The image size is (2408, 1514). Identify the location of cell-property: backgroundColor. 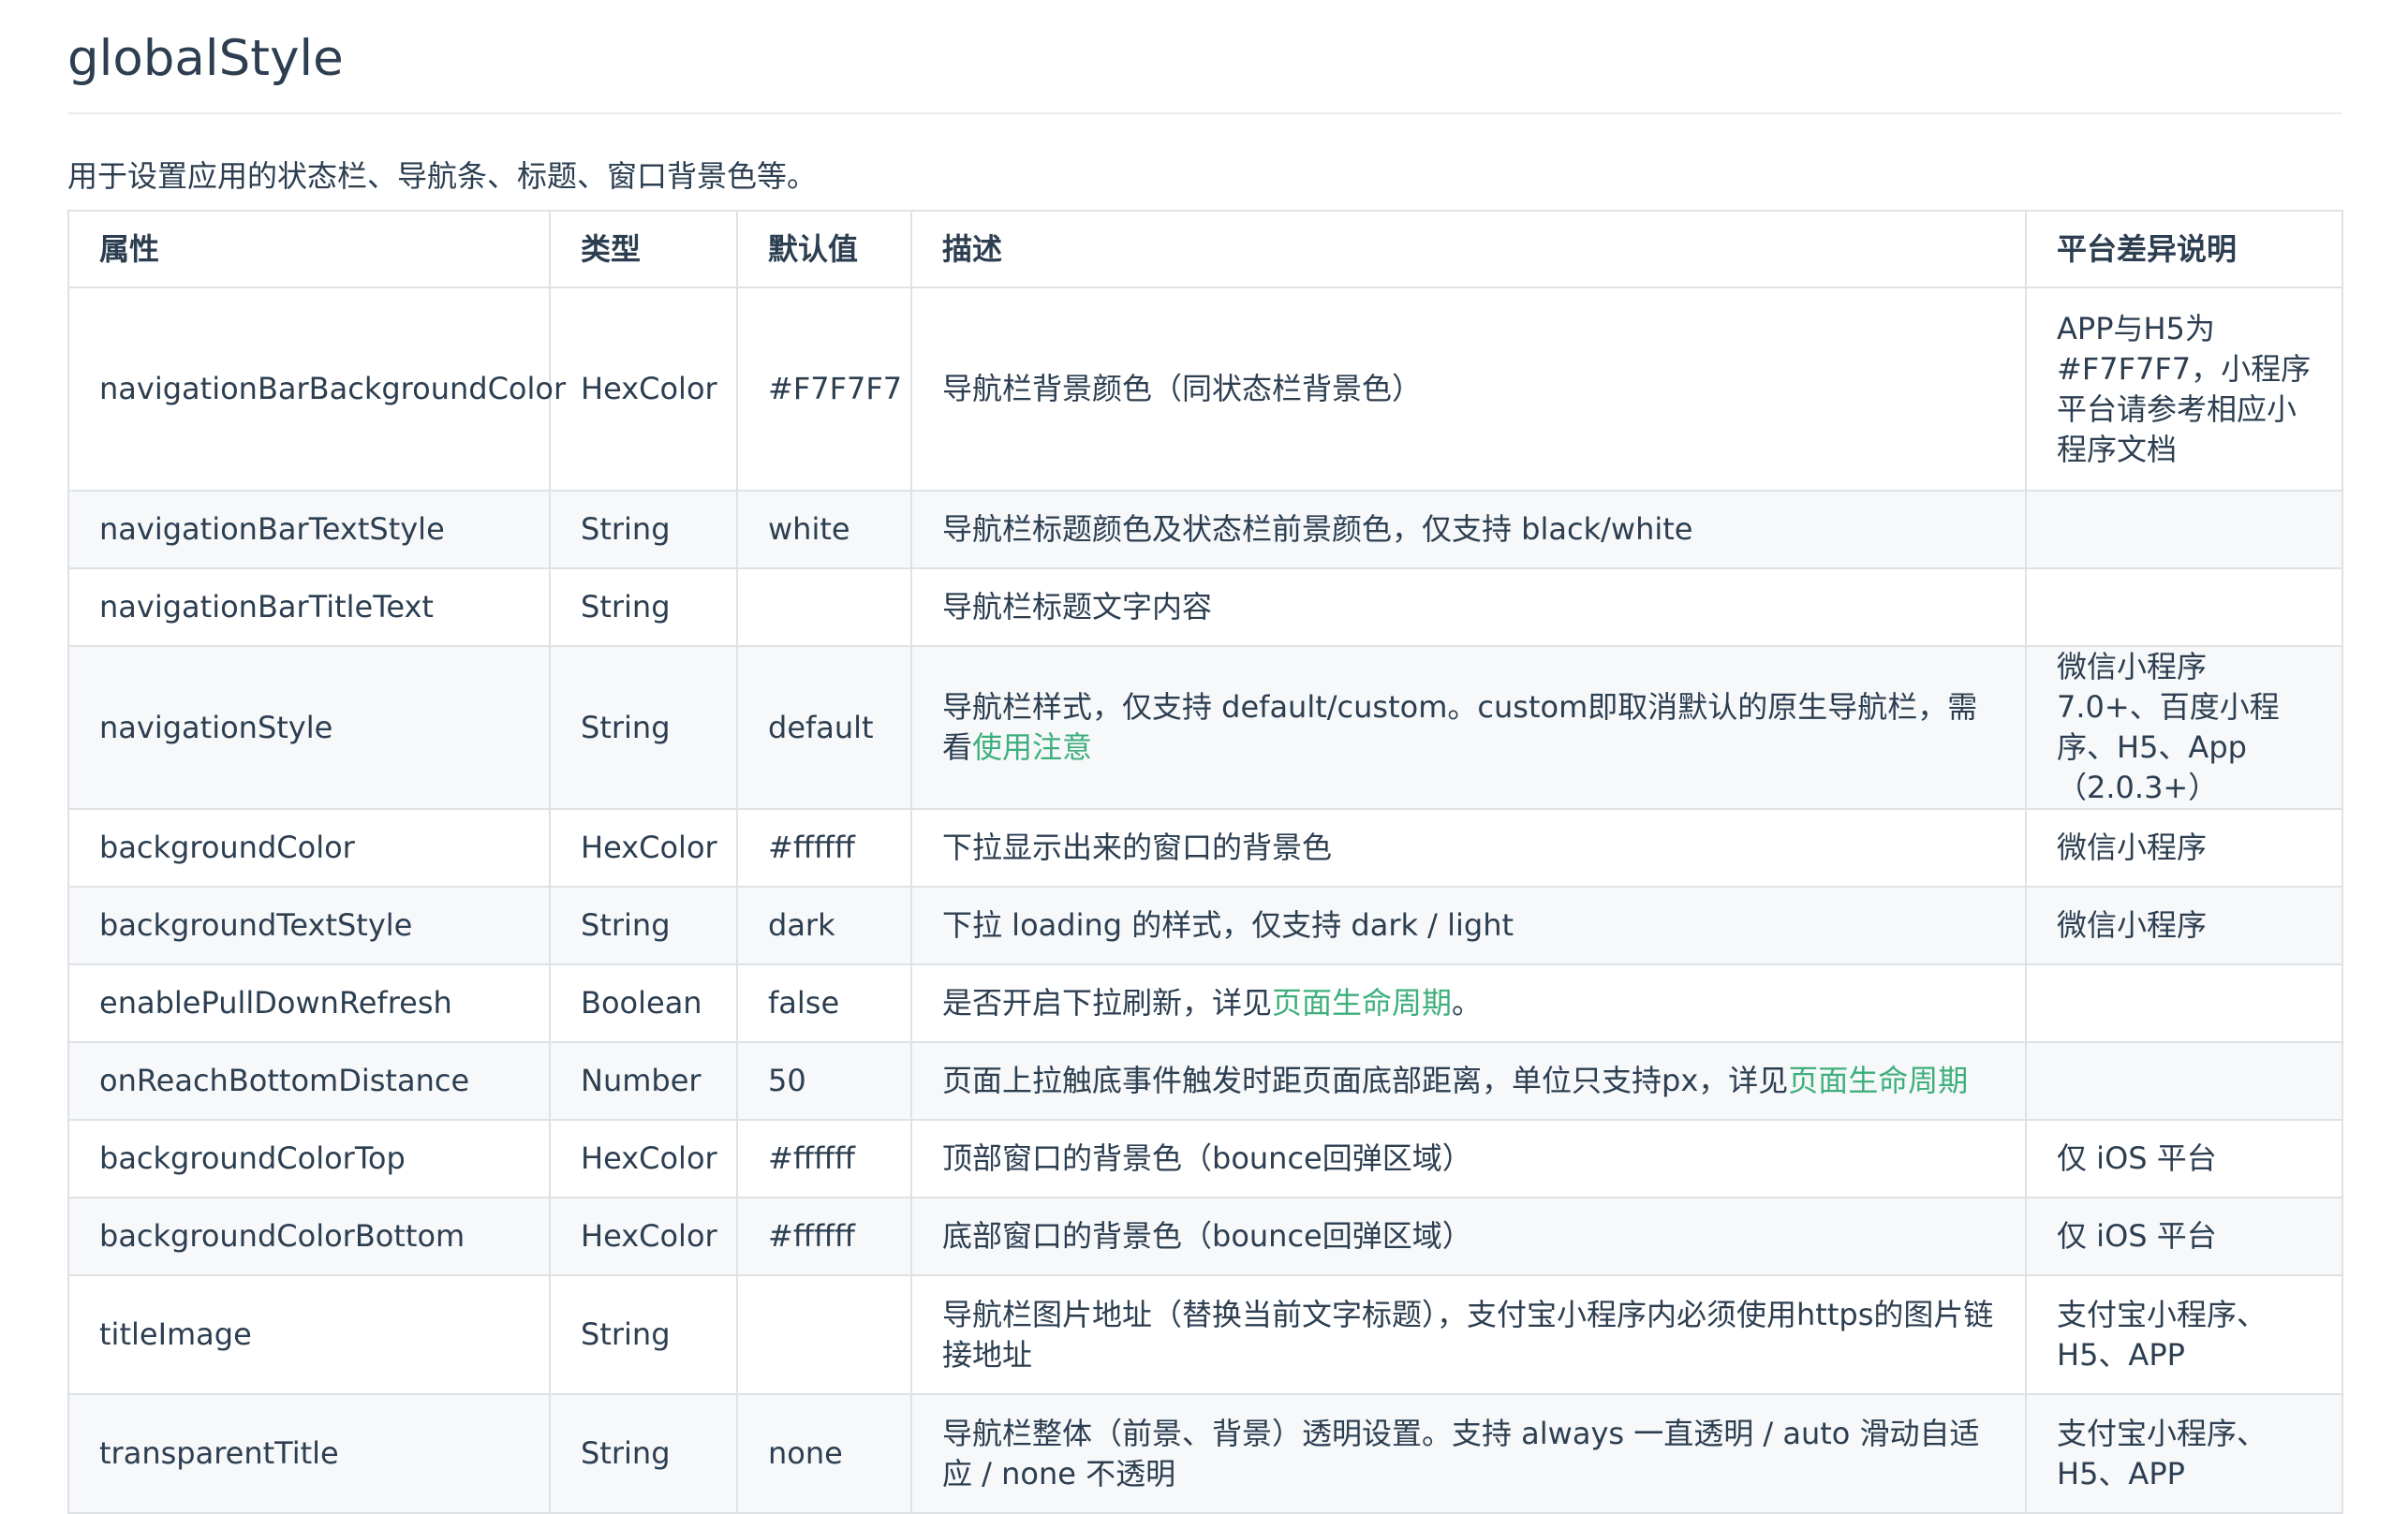
(309, 848).